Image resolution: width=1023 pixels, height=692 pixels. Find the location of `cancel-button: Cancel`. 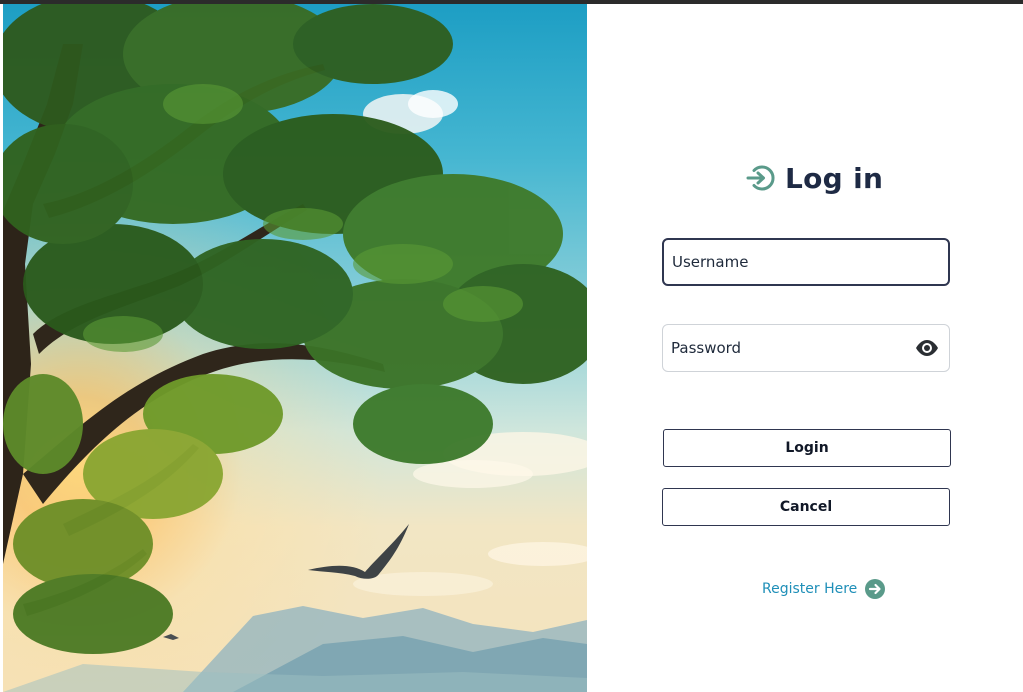

cancel-button: Cancel is located at coordinates (806, 507).